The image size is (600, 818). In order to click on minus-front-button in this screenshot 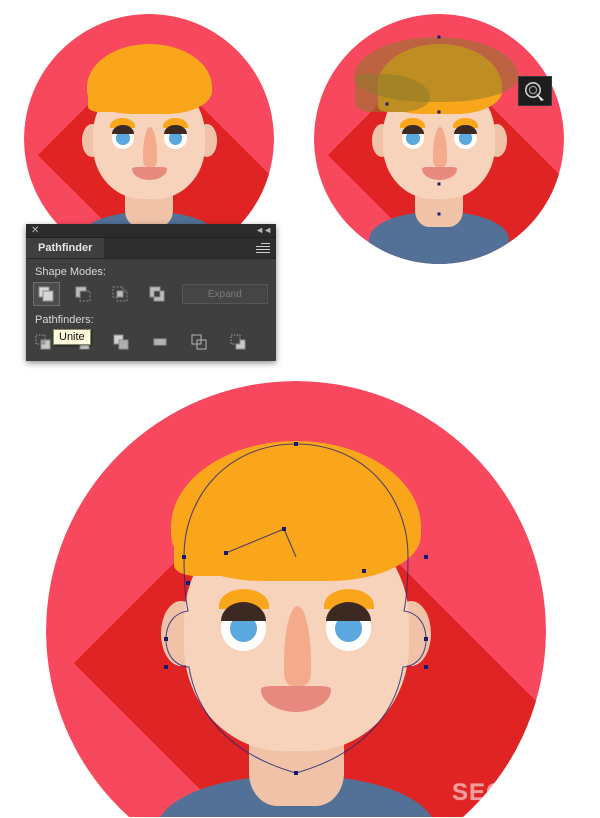, I will do `click(83, 294)`.